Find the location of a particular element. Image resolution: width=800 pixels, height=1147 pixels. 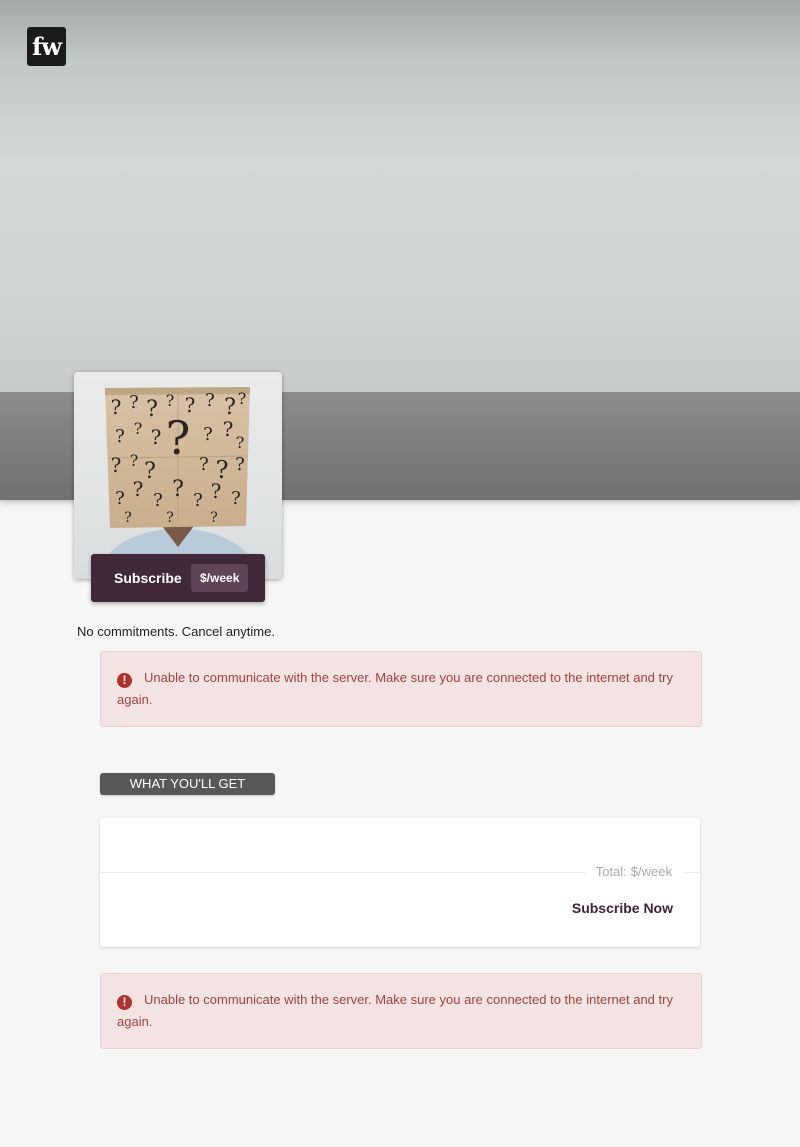

subscribe-now-button: Subscribe Now is located at coordinates (622, 908).